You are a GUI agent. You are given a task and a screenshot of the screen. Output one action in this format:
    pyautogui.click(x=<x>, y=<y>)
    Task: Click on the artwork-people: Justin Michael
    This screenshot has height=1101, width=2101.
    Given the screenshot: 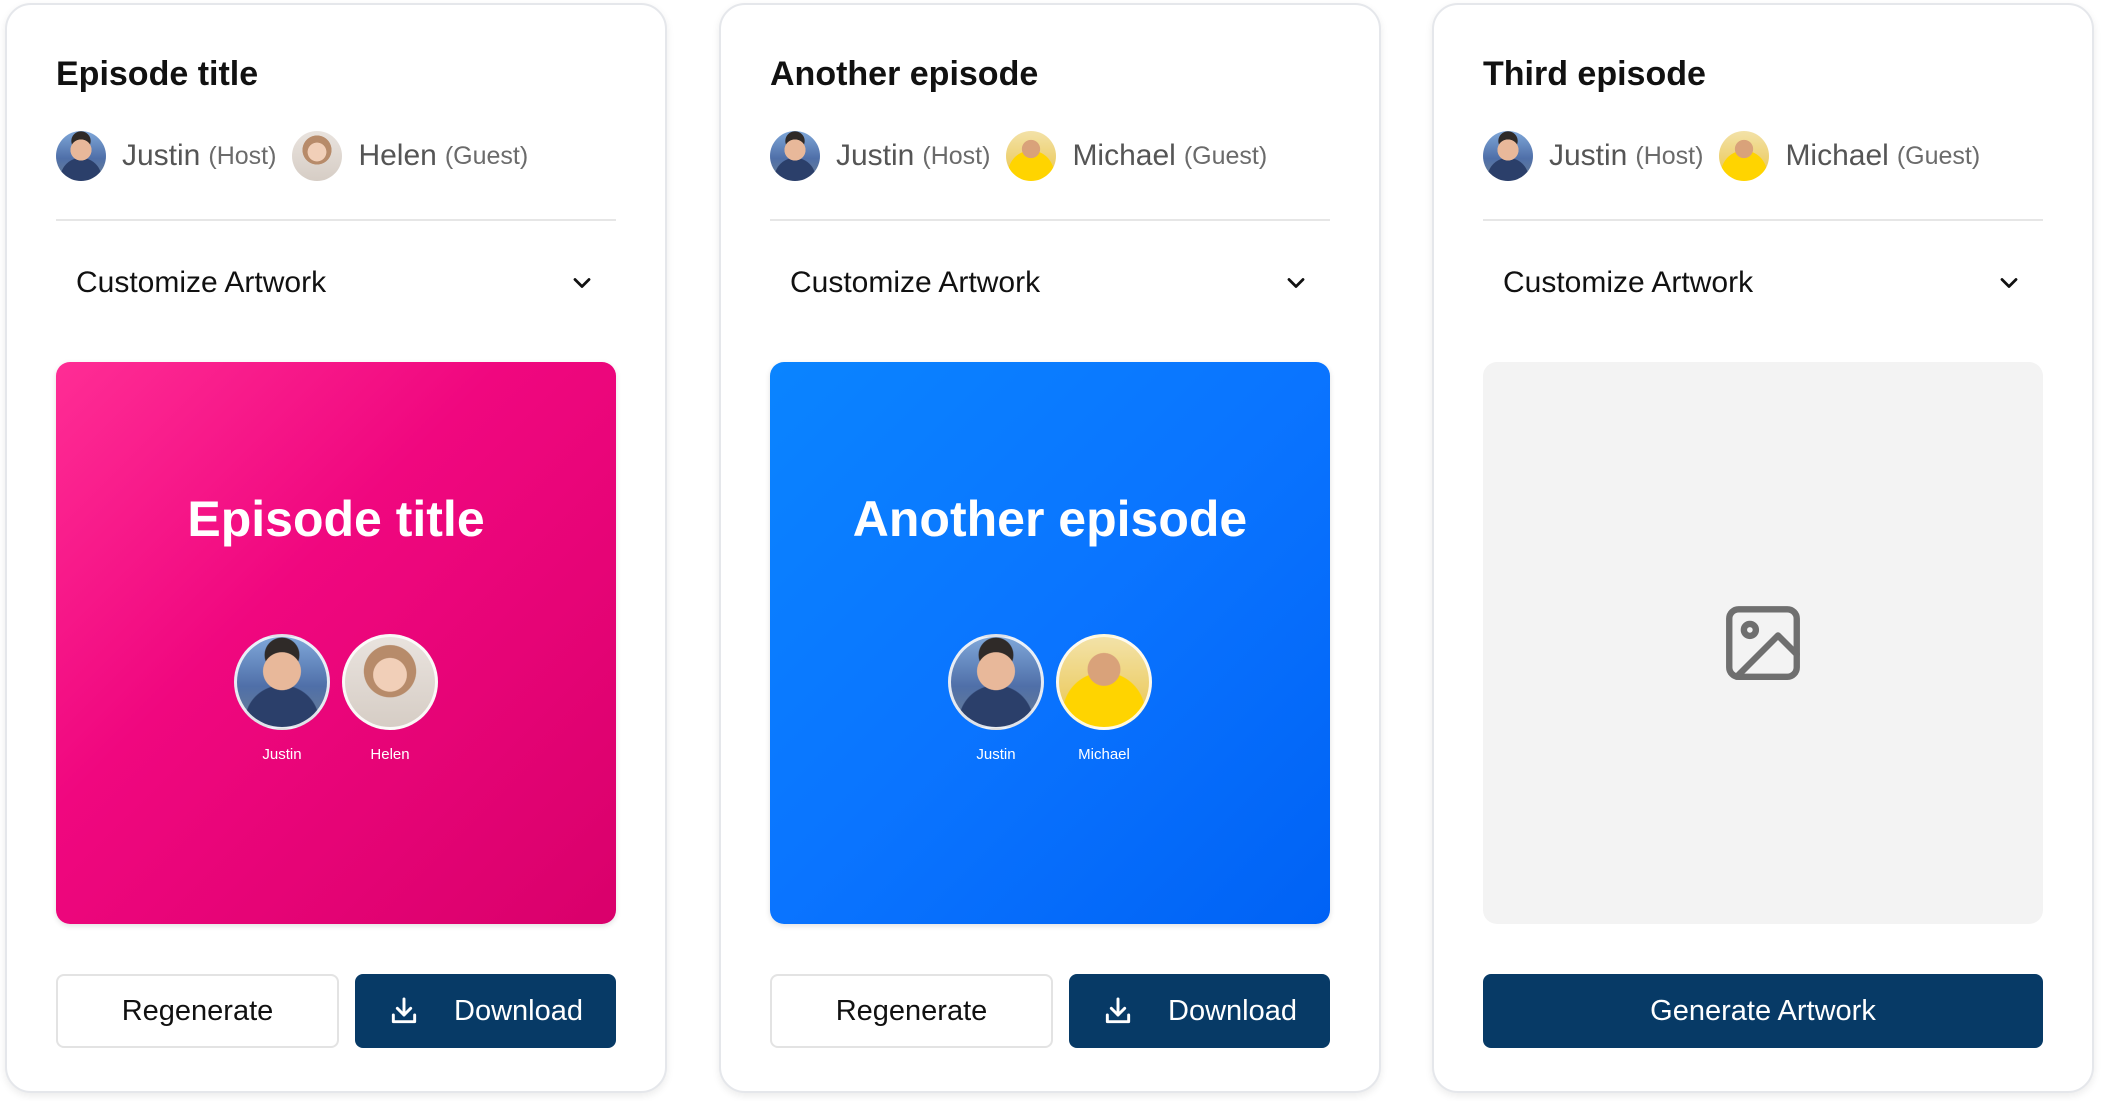 What is the action you would take?
    pyautogui.click(x=1050, y=698)
    